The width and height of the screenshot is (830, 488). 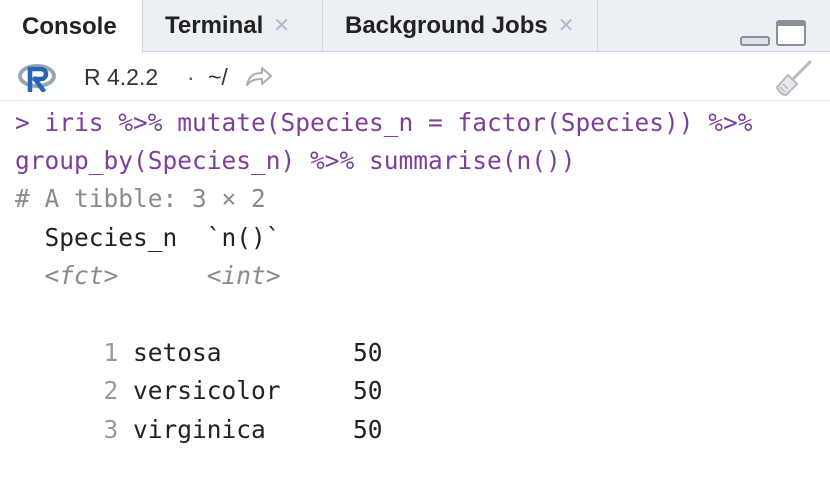 What do you see at coordinates (111, 429) in the screenshot?
I see `row-index: 3` at bounding box center [111, 429].